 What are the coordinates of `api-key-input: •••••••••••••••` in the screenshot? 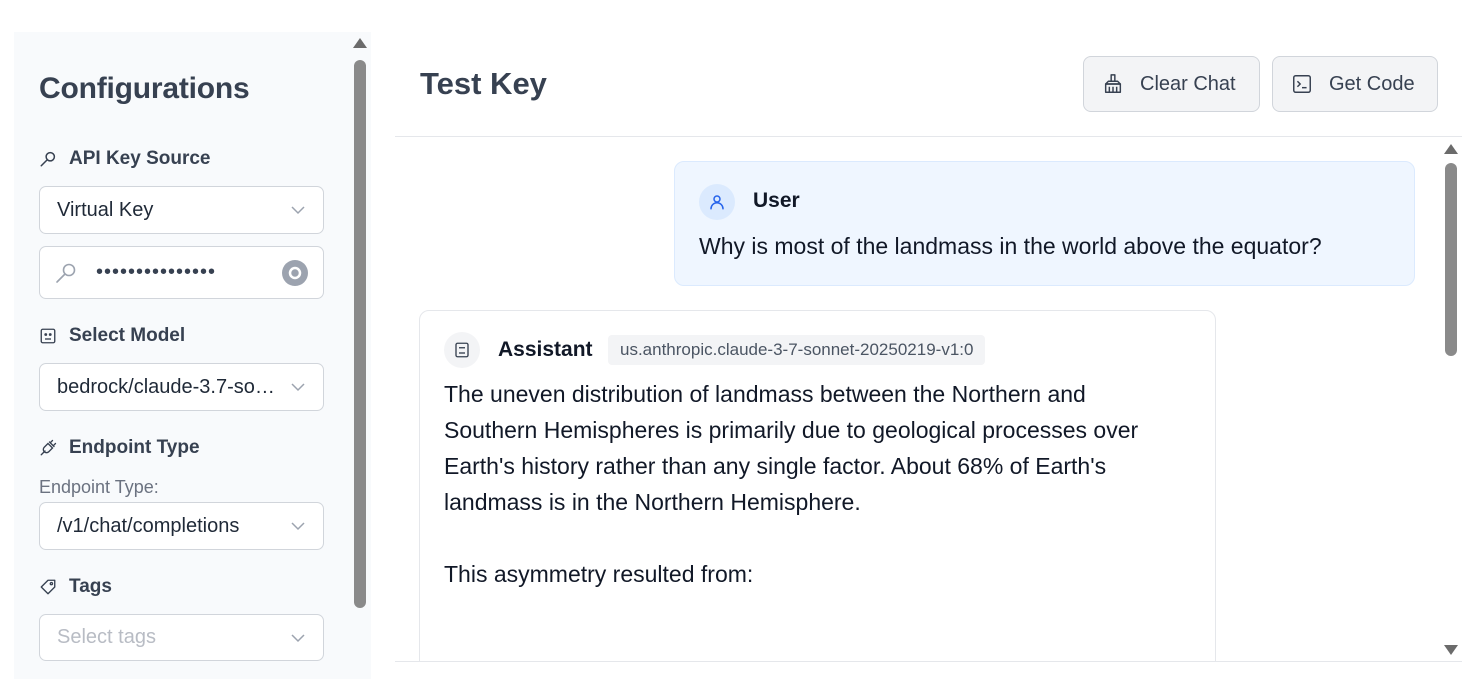 It's located at (181, 272).